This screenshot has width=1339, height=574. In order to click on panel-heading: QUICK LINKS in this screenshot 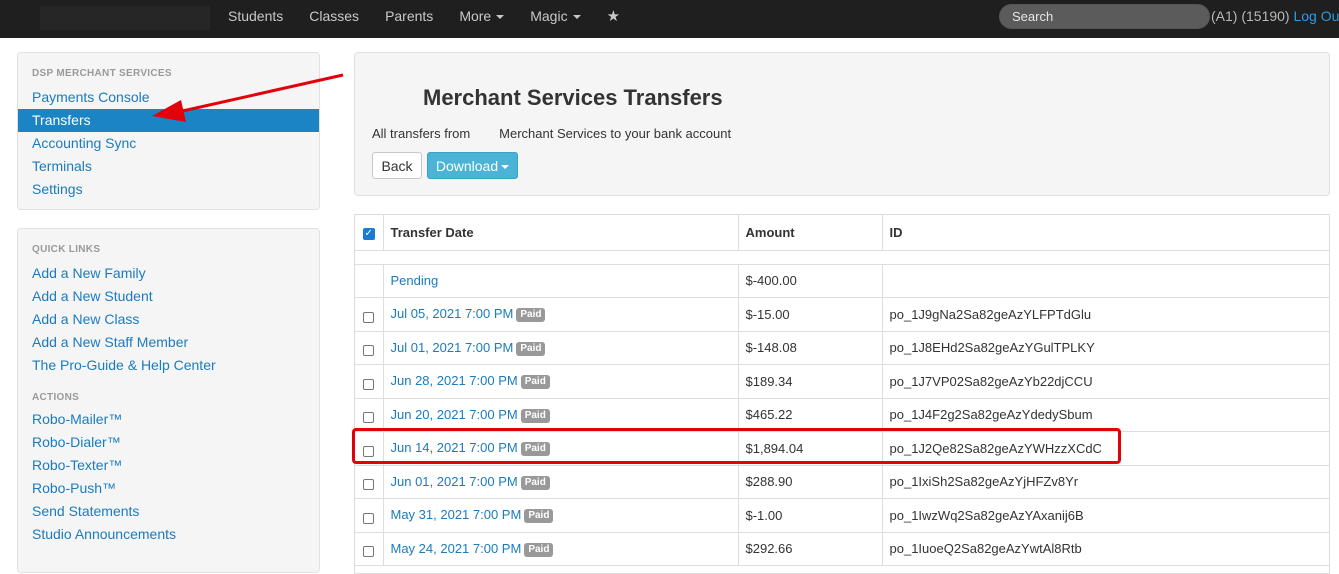, I will do `click(66, 249)`.